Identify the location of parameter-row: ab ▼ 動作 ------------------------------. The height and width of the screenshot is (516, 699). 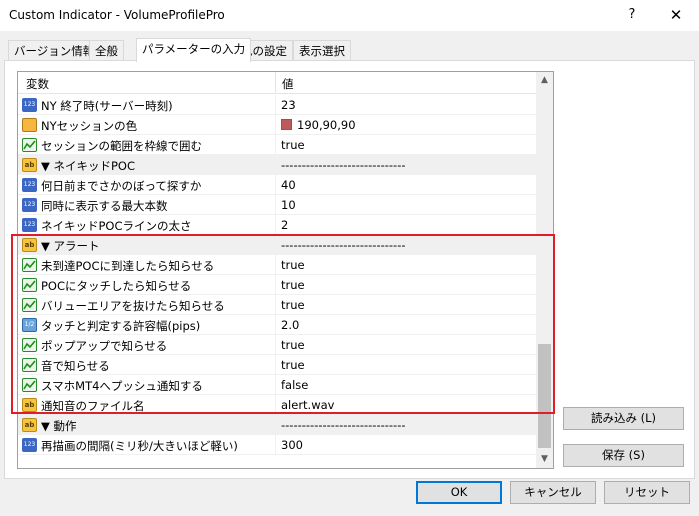
(277, 425).